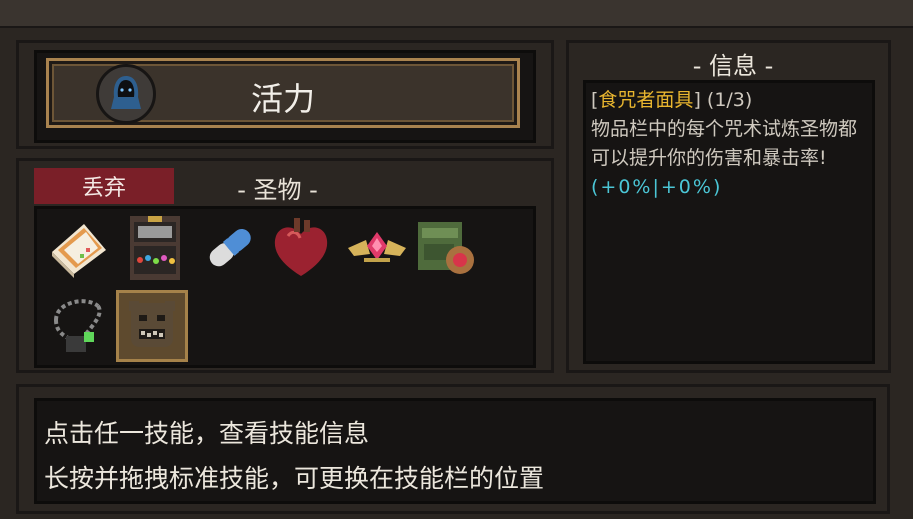 The image size is (913, 519). What do you see at coordinates (377, 247) in the screenshot?
I see `winged-gem-icon` at bounding box center [377, 247].